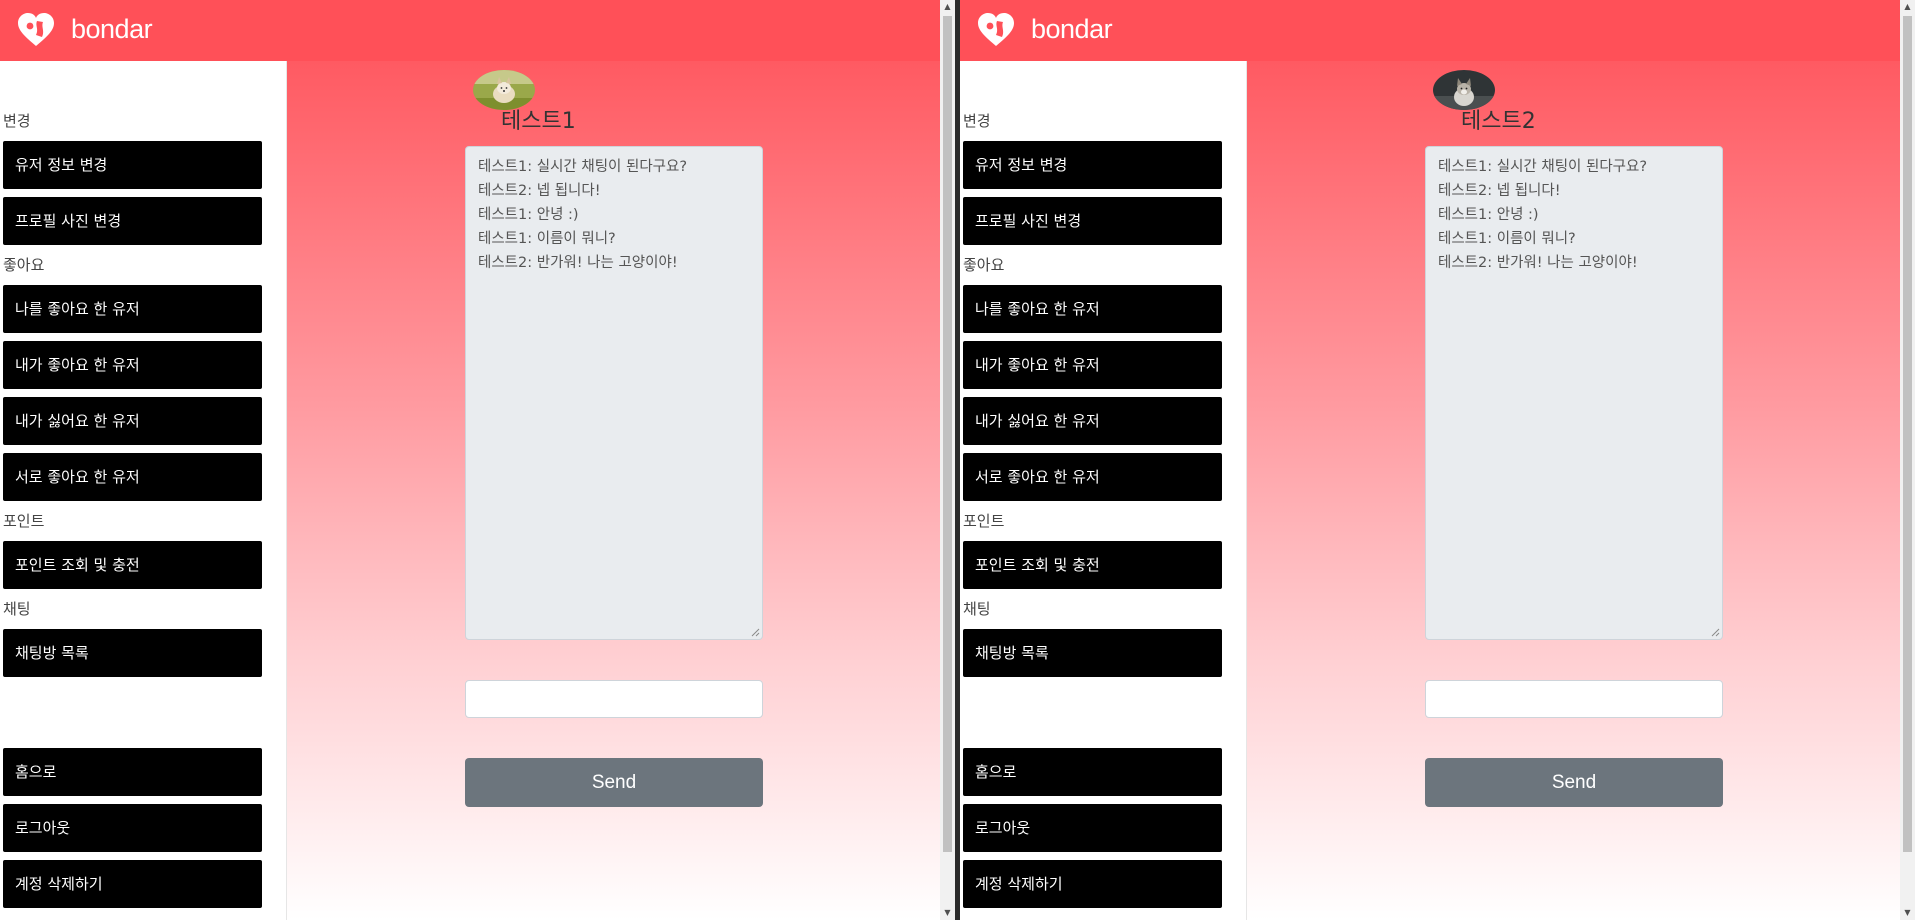 Image resolution: width=1916 pixels, height=920 pixels. I want to click on scrollbar-left: ▲ ▼, so click(947, 460).